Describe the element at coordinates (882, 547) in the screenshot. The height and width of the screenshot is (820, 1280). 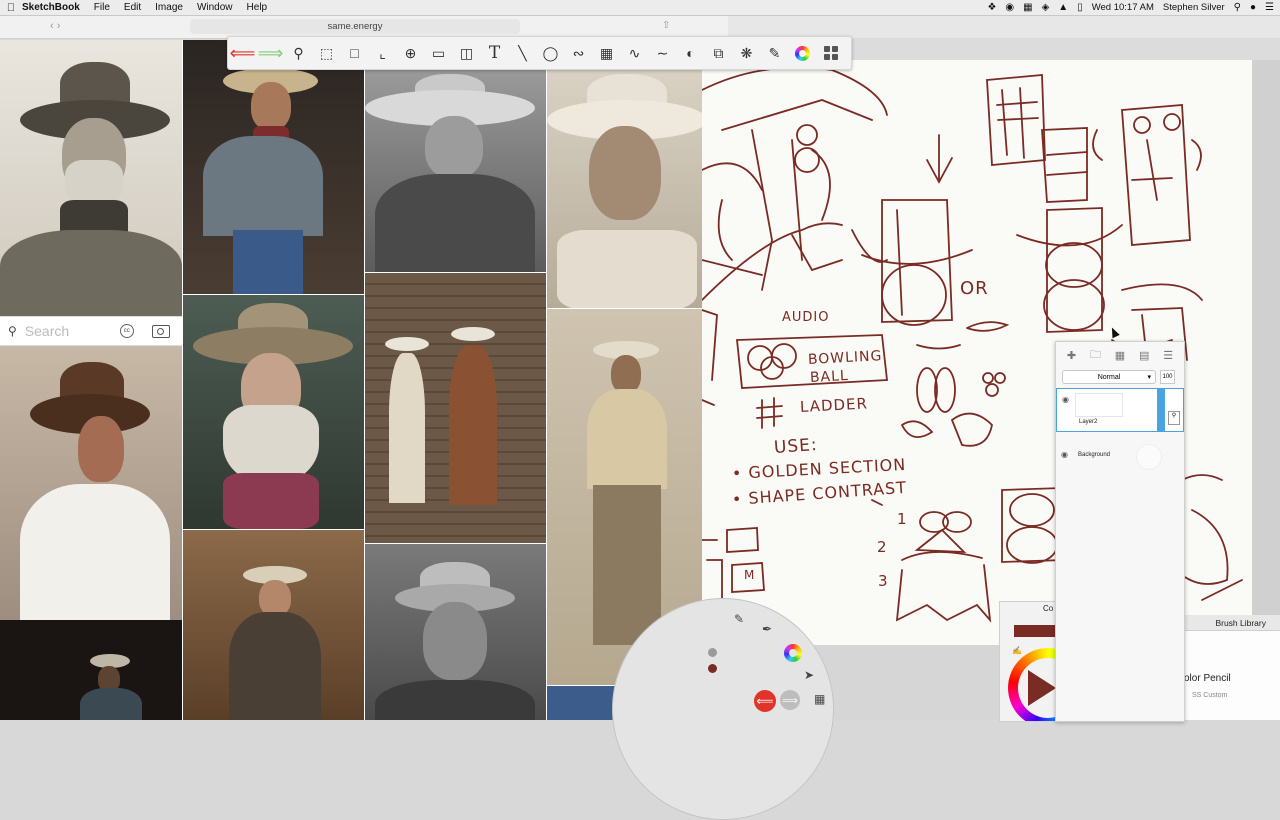
I see `text-number-2: 2` at that location.